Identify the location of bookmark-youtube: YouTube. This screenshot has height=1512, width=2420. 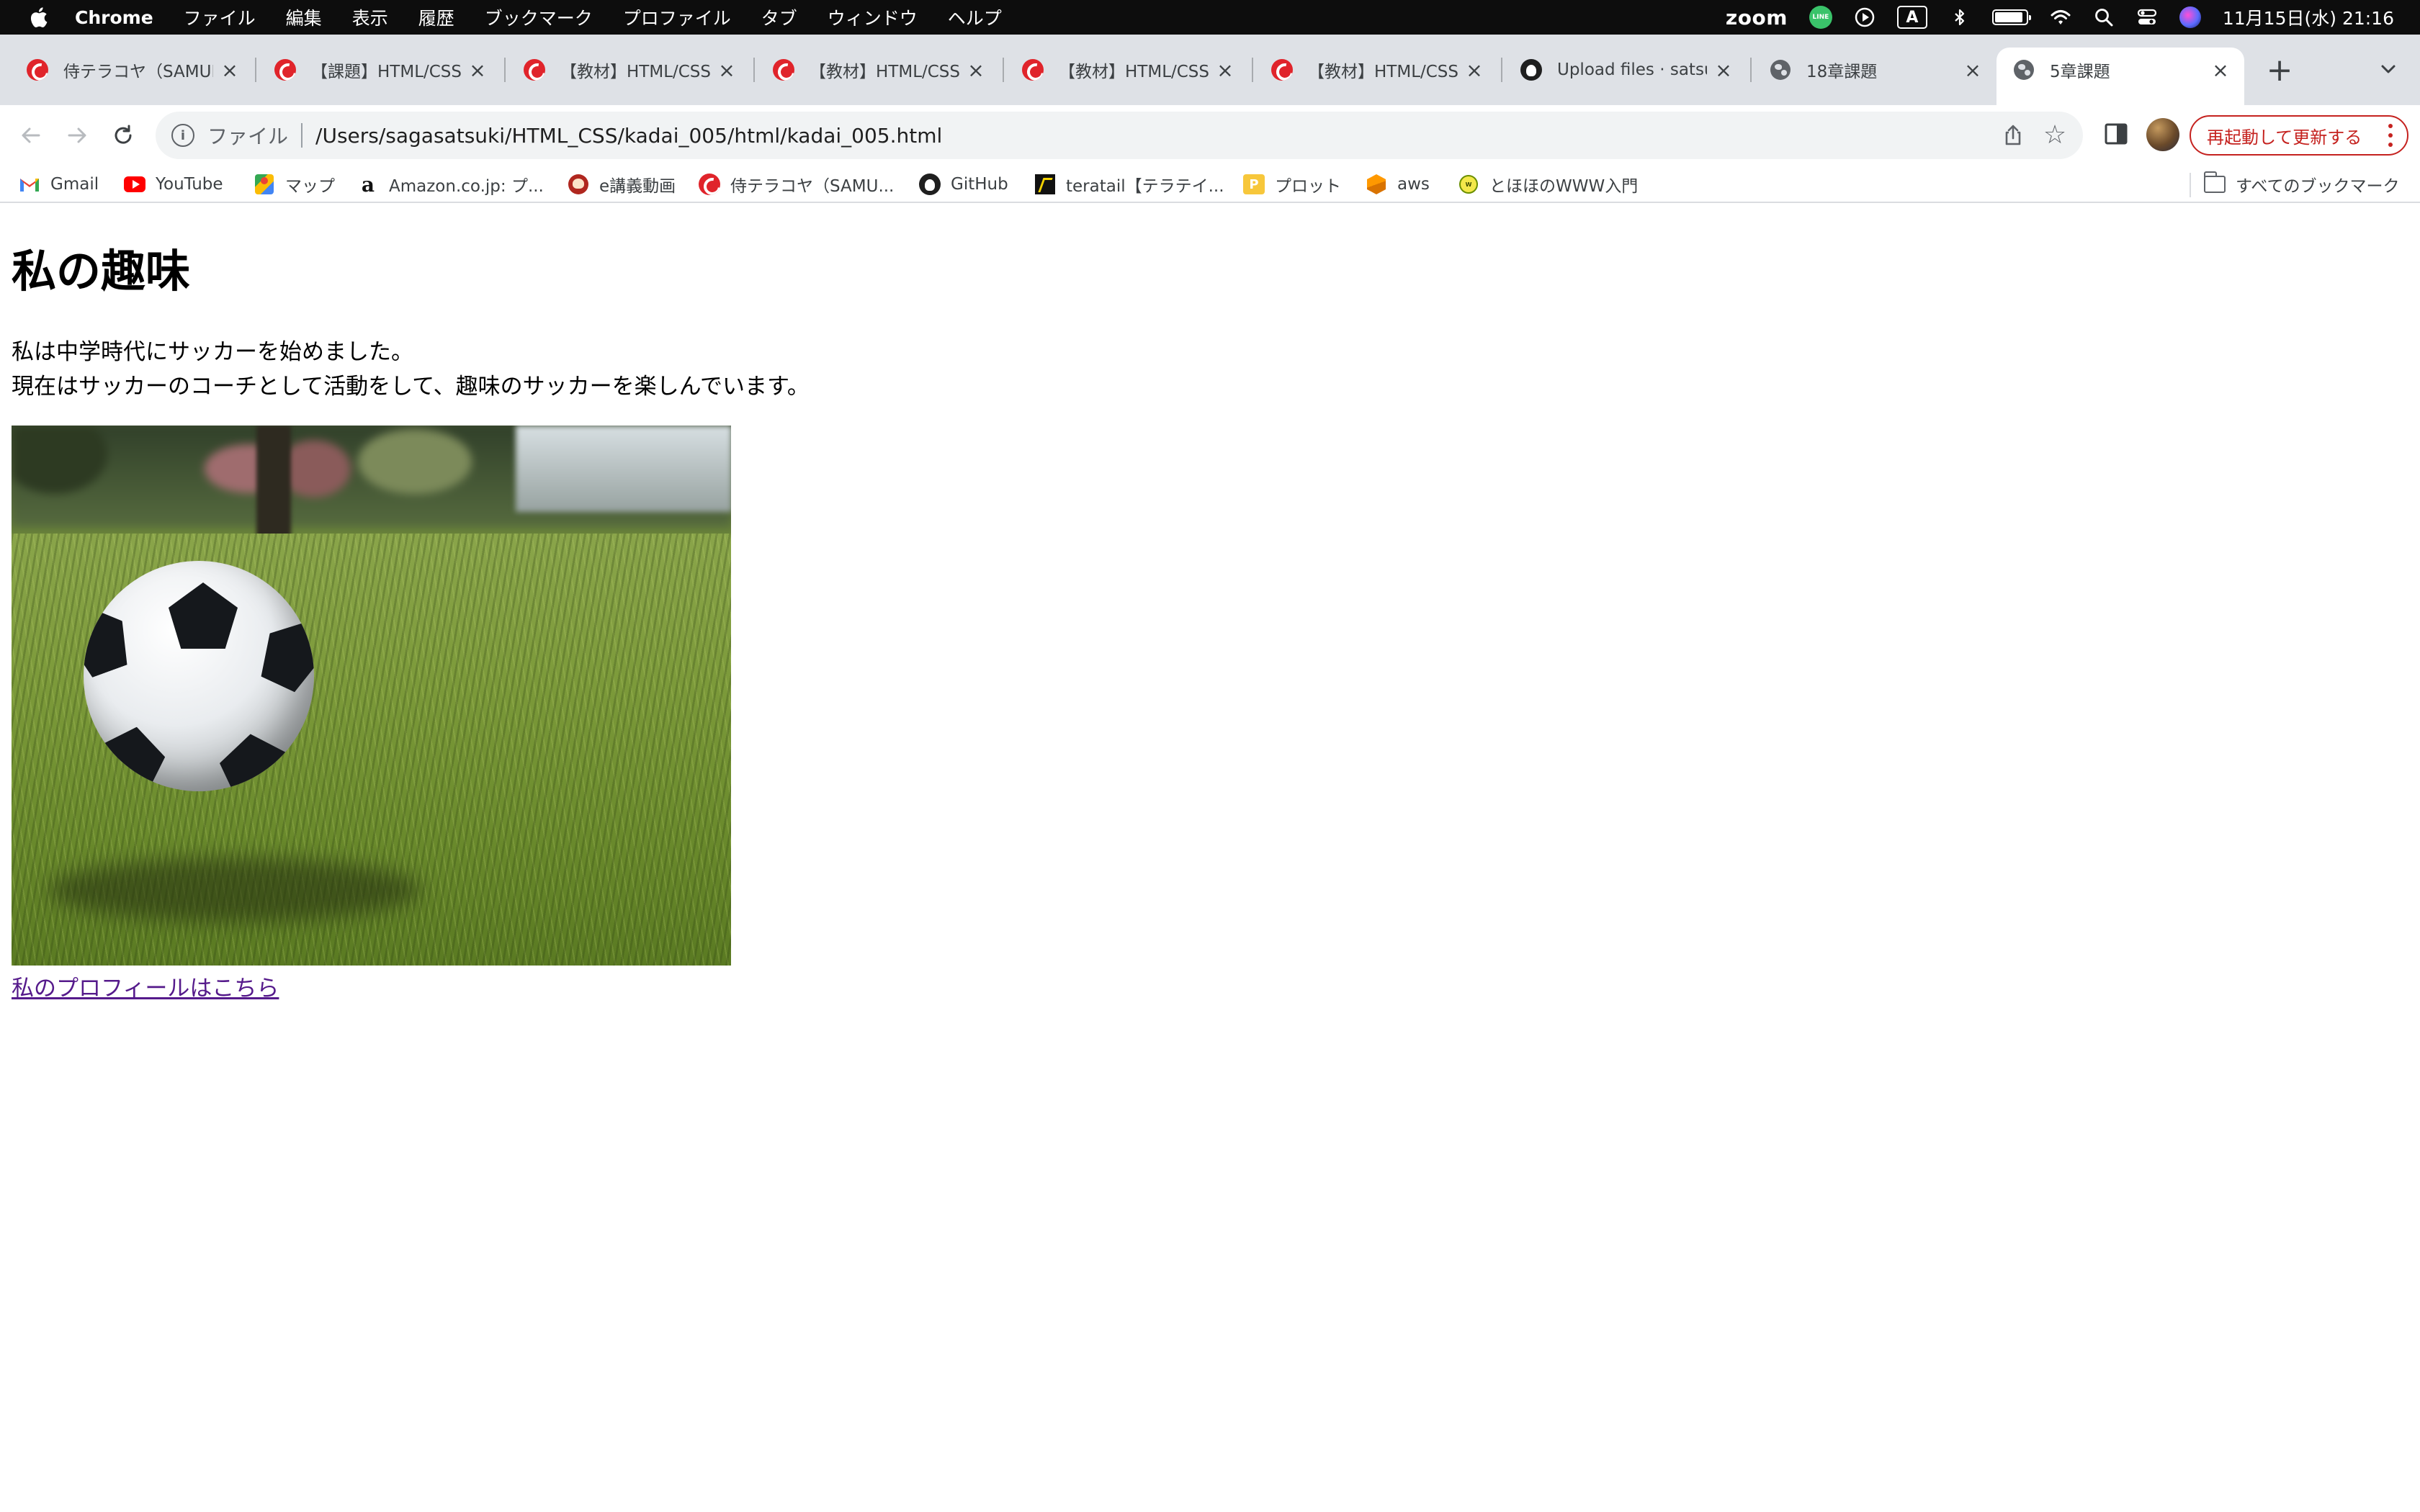
(173, 184).